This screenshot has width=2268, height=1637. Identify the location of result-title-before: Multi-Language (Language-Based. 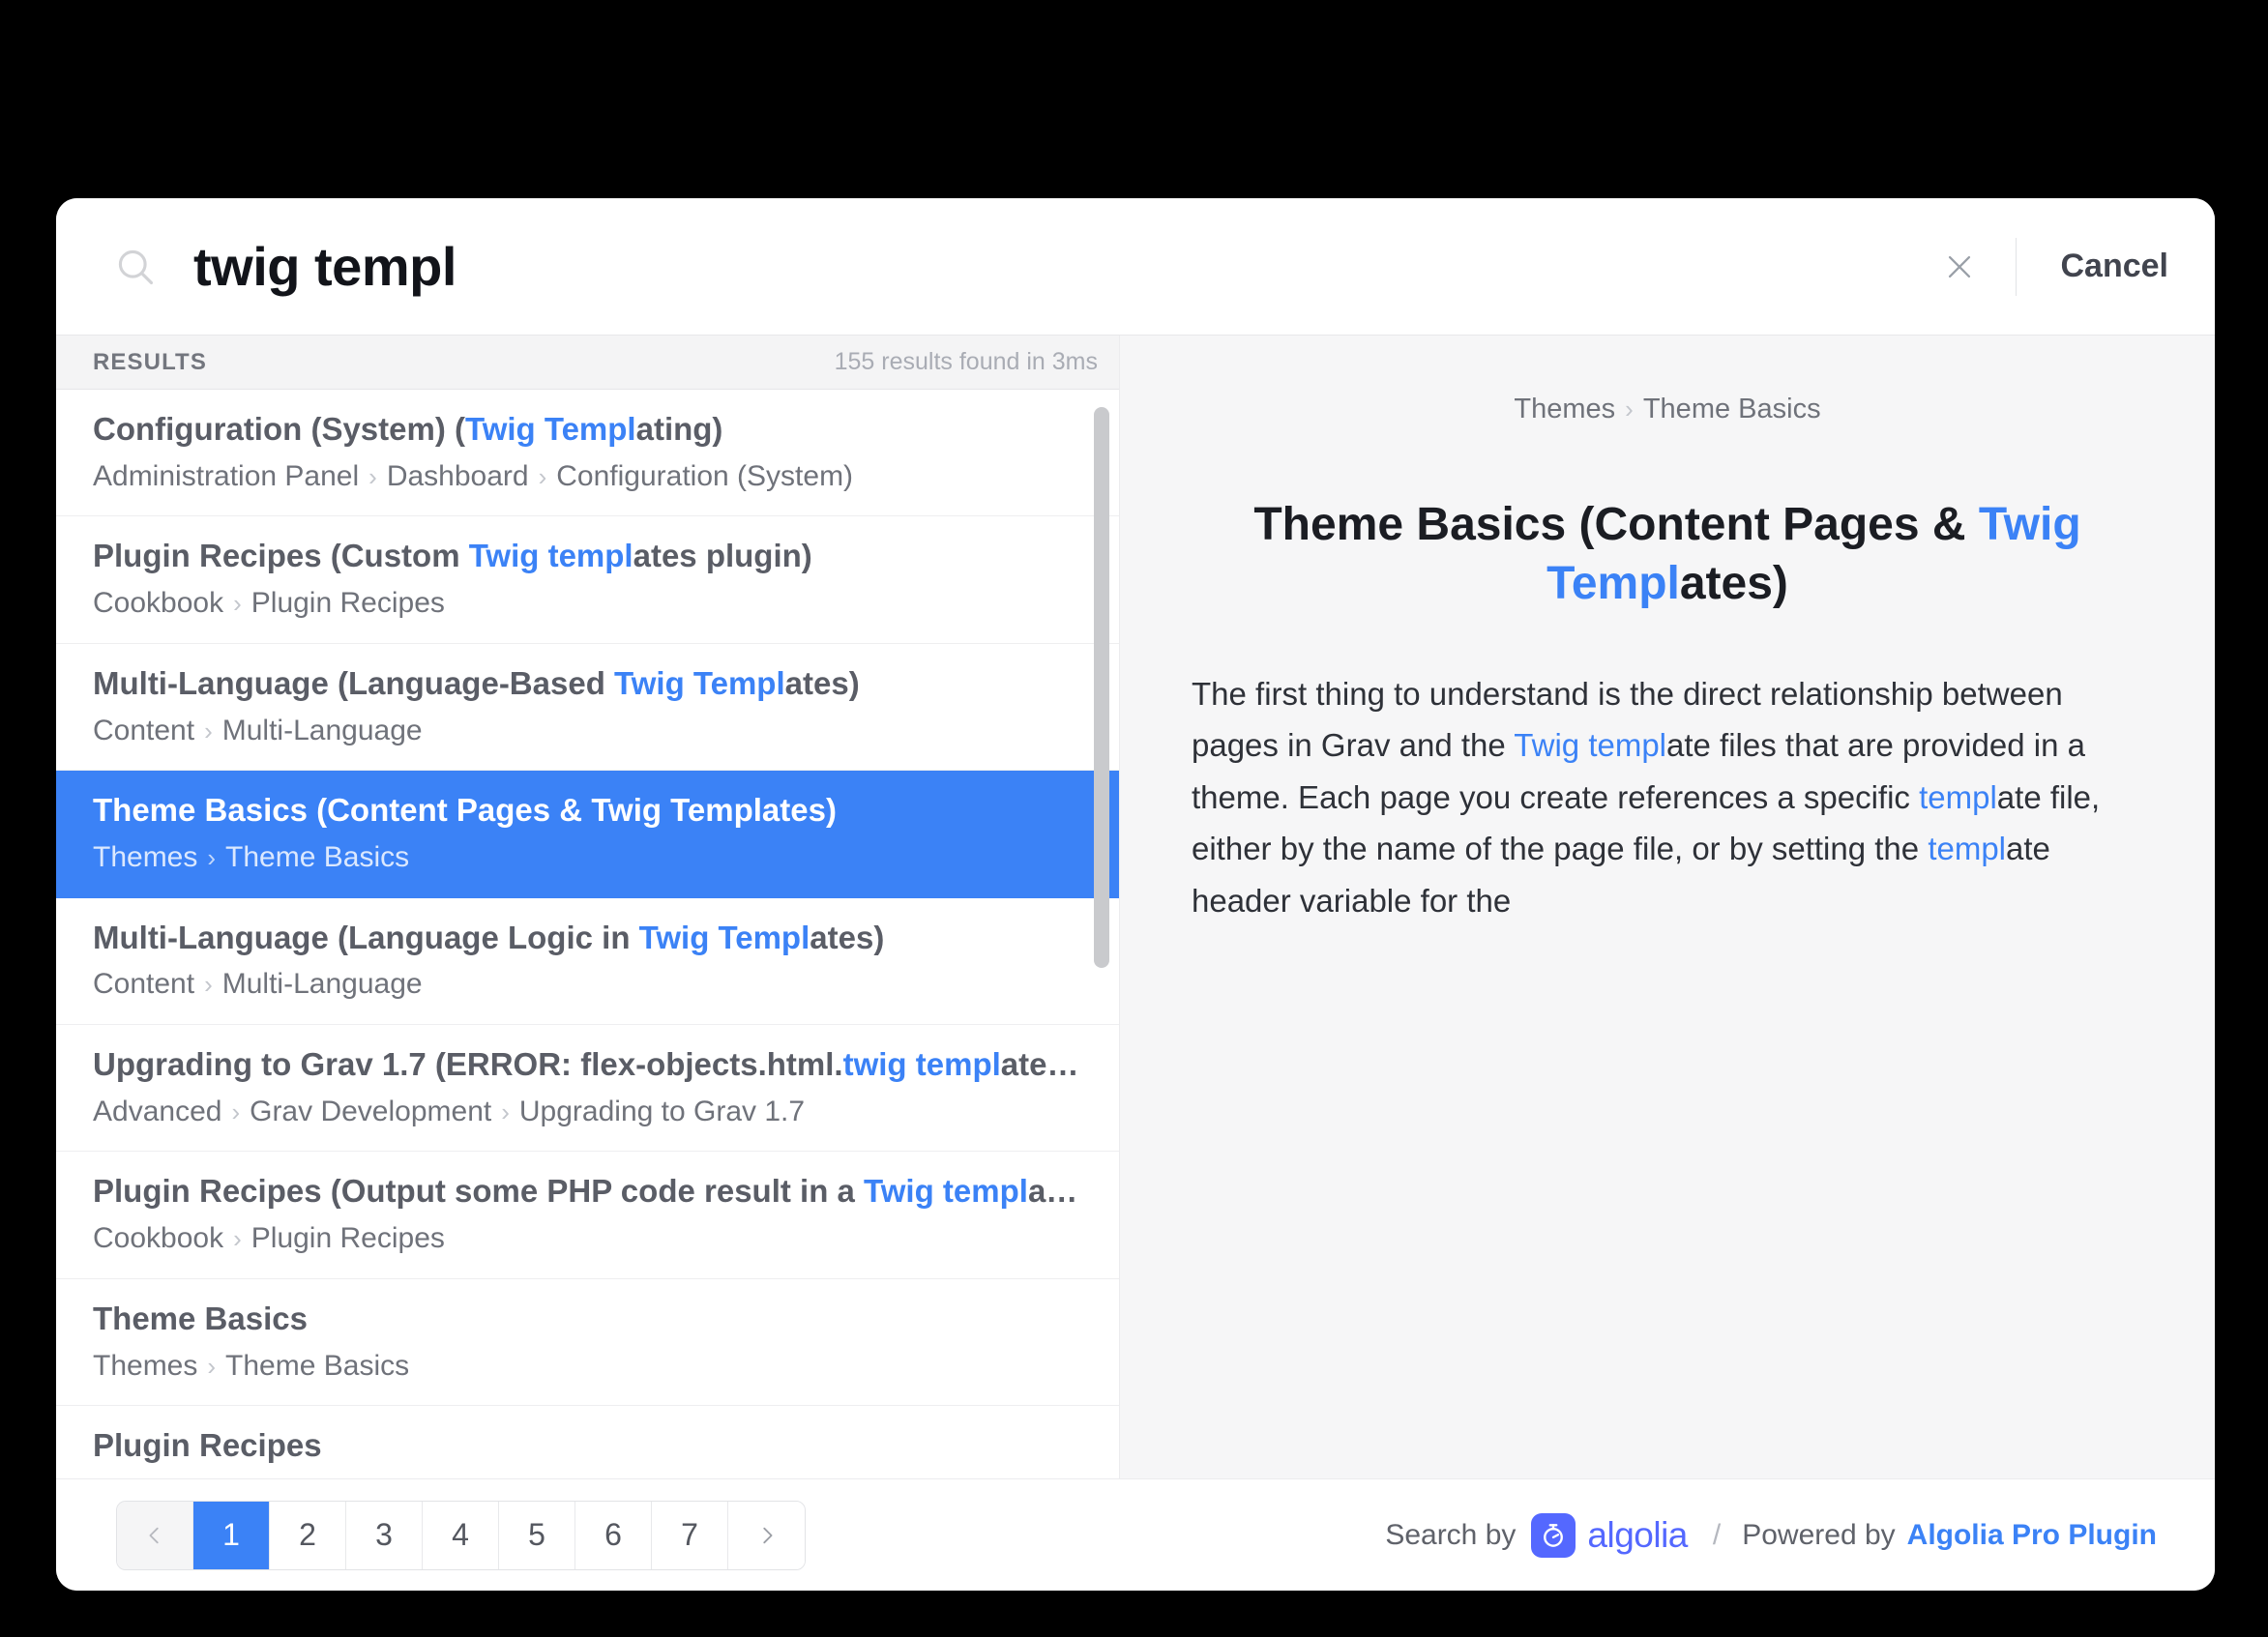
(354, 682).